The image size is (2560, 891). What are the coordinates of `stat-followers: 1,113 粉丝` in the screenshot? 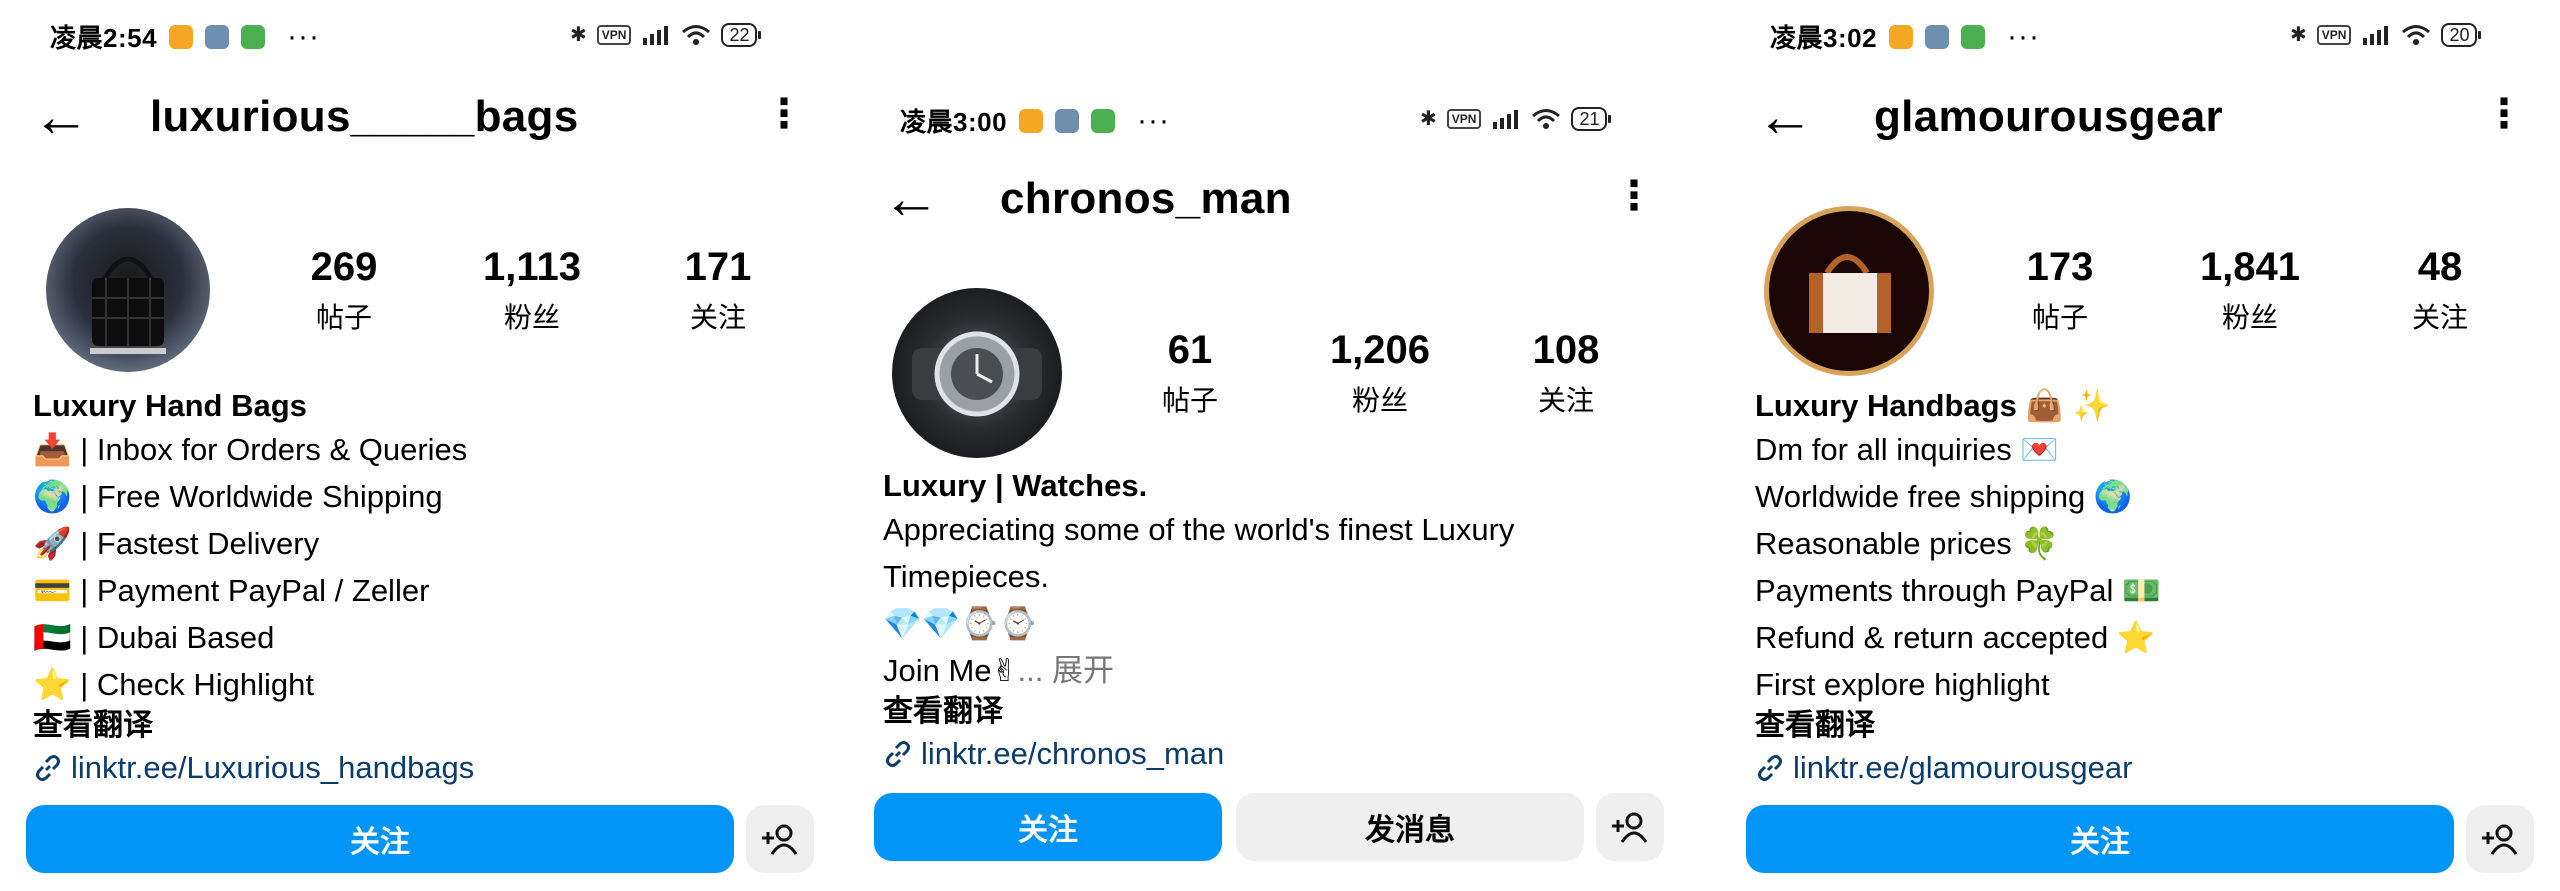 It's located at (532, 290).